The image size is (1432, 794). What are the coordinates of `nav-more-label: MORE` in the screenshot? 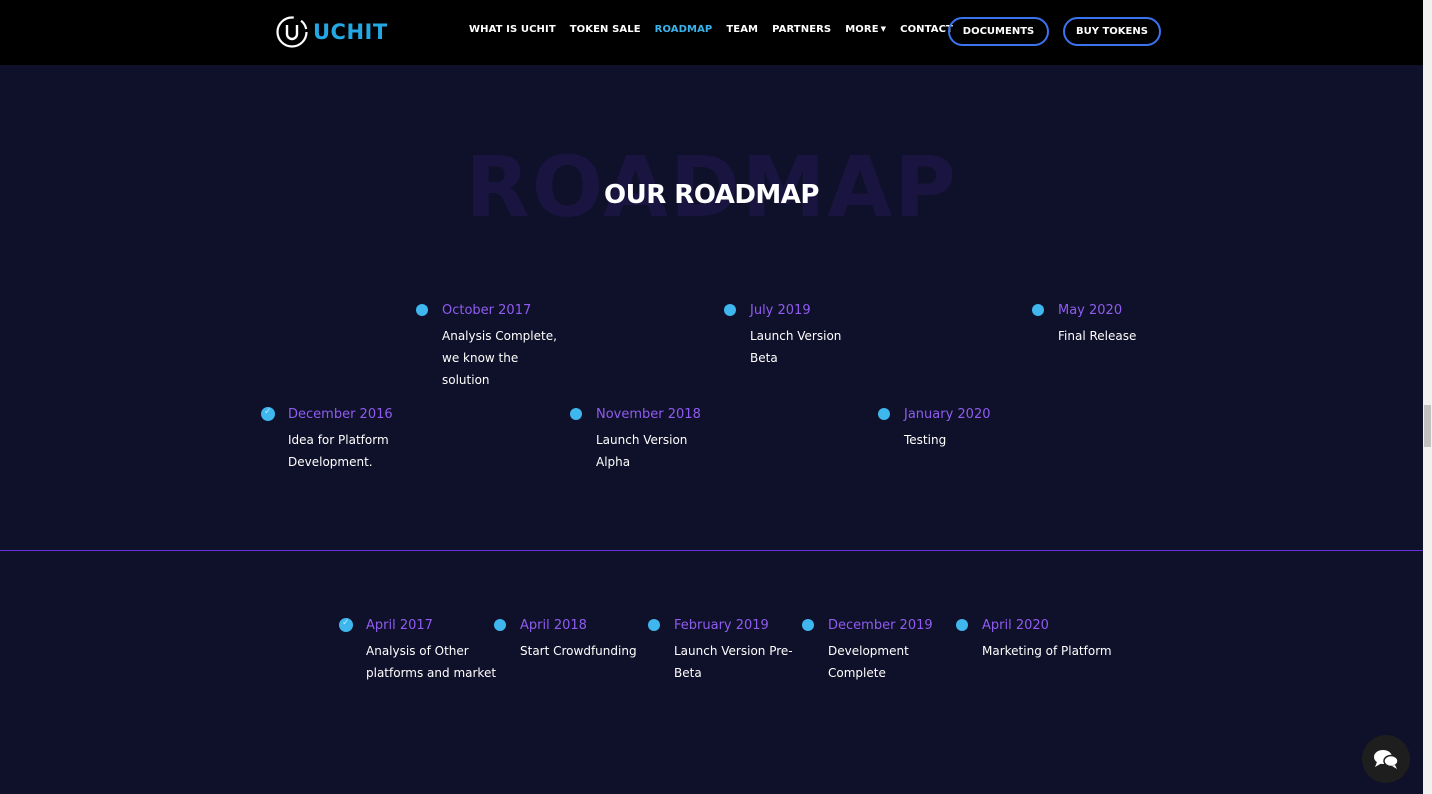 It's located at (862, 29).